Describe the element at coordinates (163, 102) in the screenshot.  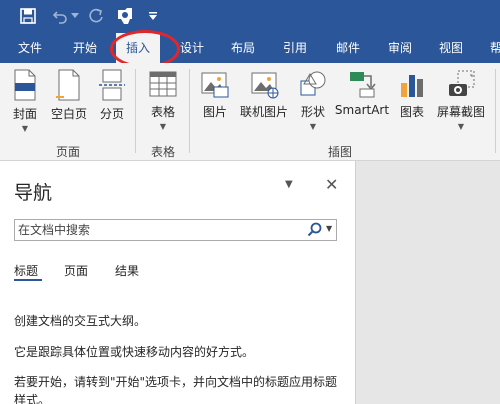
I see `table-button: 表格 ▼` at that location.